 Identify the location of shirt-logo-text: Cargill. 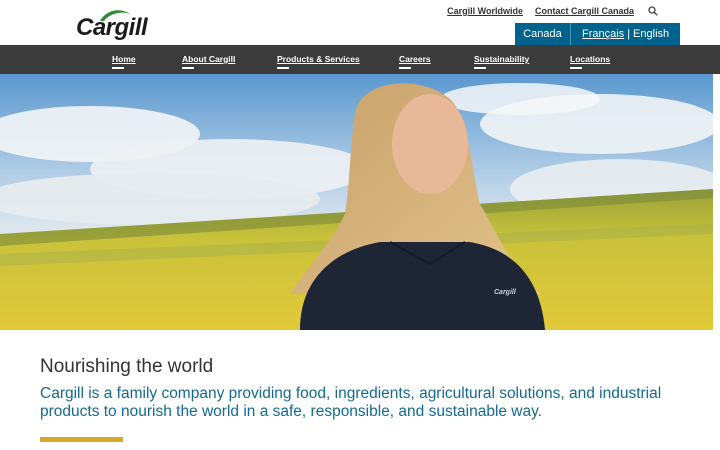
(505, 292).